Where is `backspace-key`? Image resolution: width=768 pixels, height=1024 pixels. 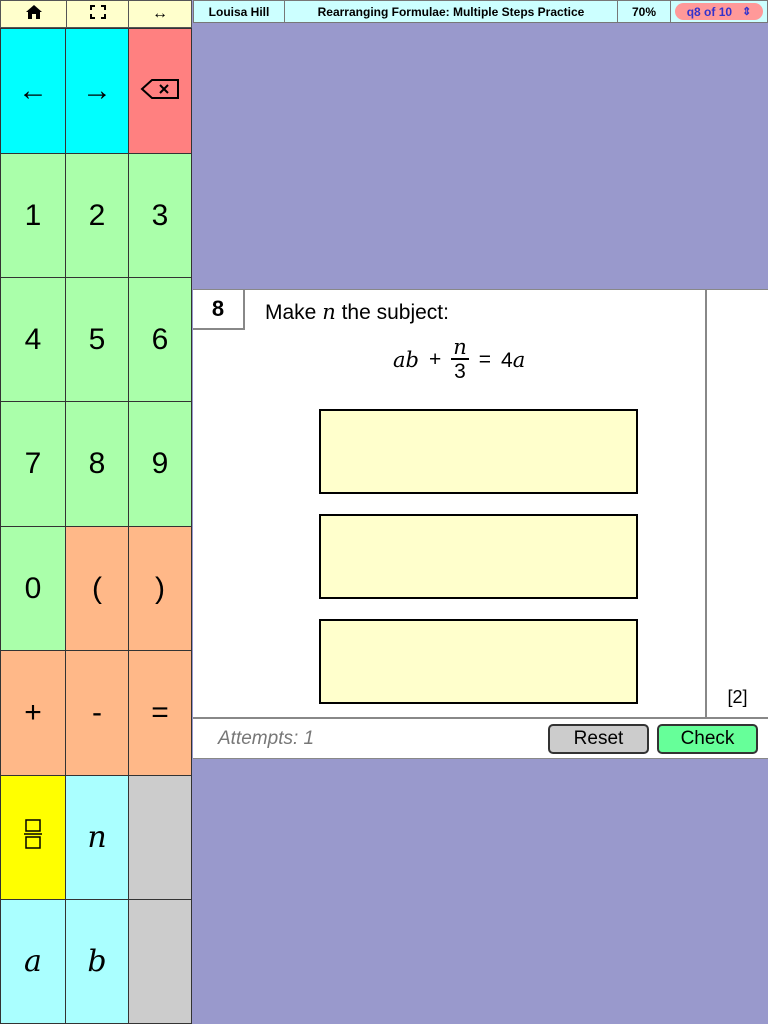
backspace-key is located at coordinates (160, 91).